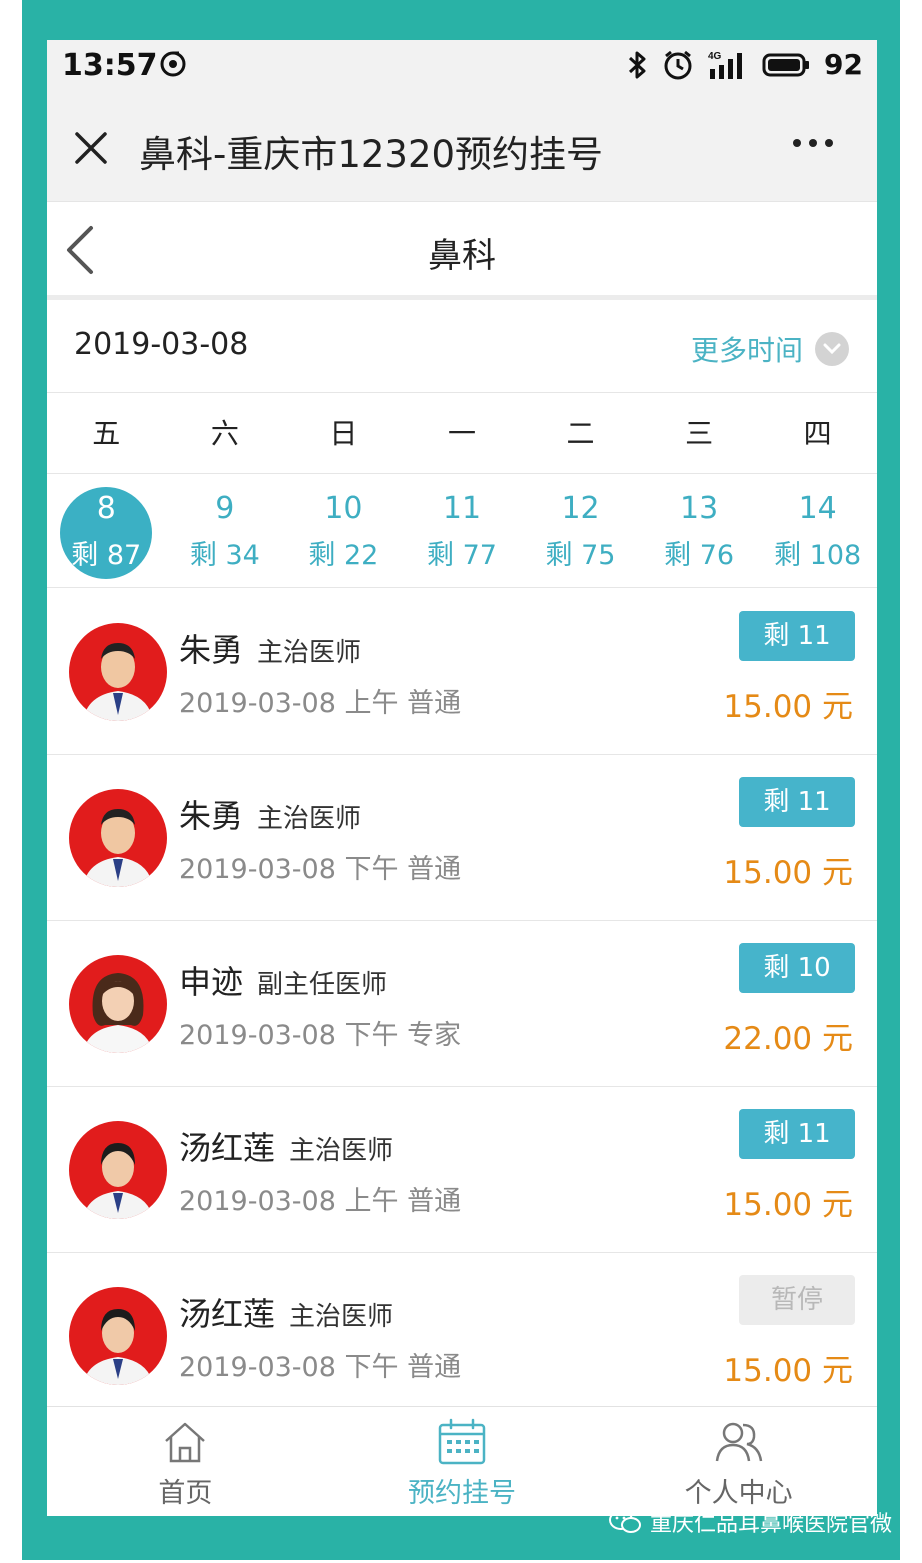  Describe the element at coordinates (371, 154) in the screenshot. I see `window-title: 鼻科-重庆市12320预约挂号` at that location.